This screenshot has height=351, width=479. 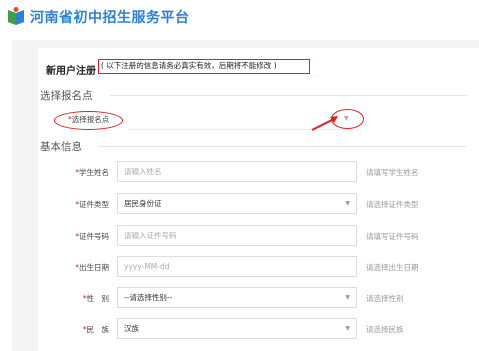 I want to click on field-hint: 请选择证件类型, so click(x=392, y=204).